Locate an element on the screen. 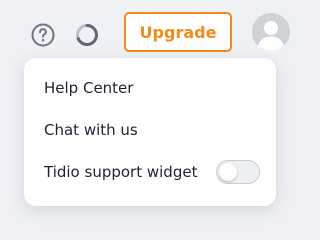 The width and height of the screenshot is (320, 240). menu-item-label: Tidio support widget is located at coordinates (121, 172).